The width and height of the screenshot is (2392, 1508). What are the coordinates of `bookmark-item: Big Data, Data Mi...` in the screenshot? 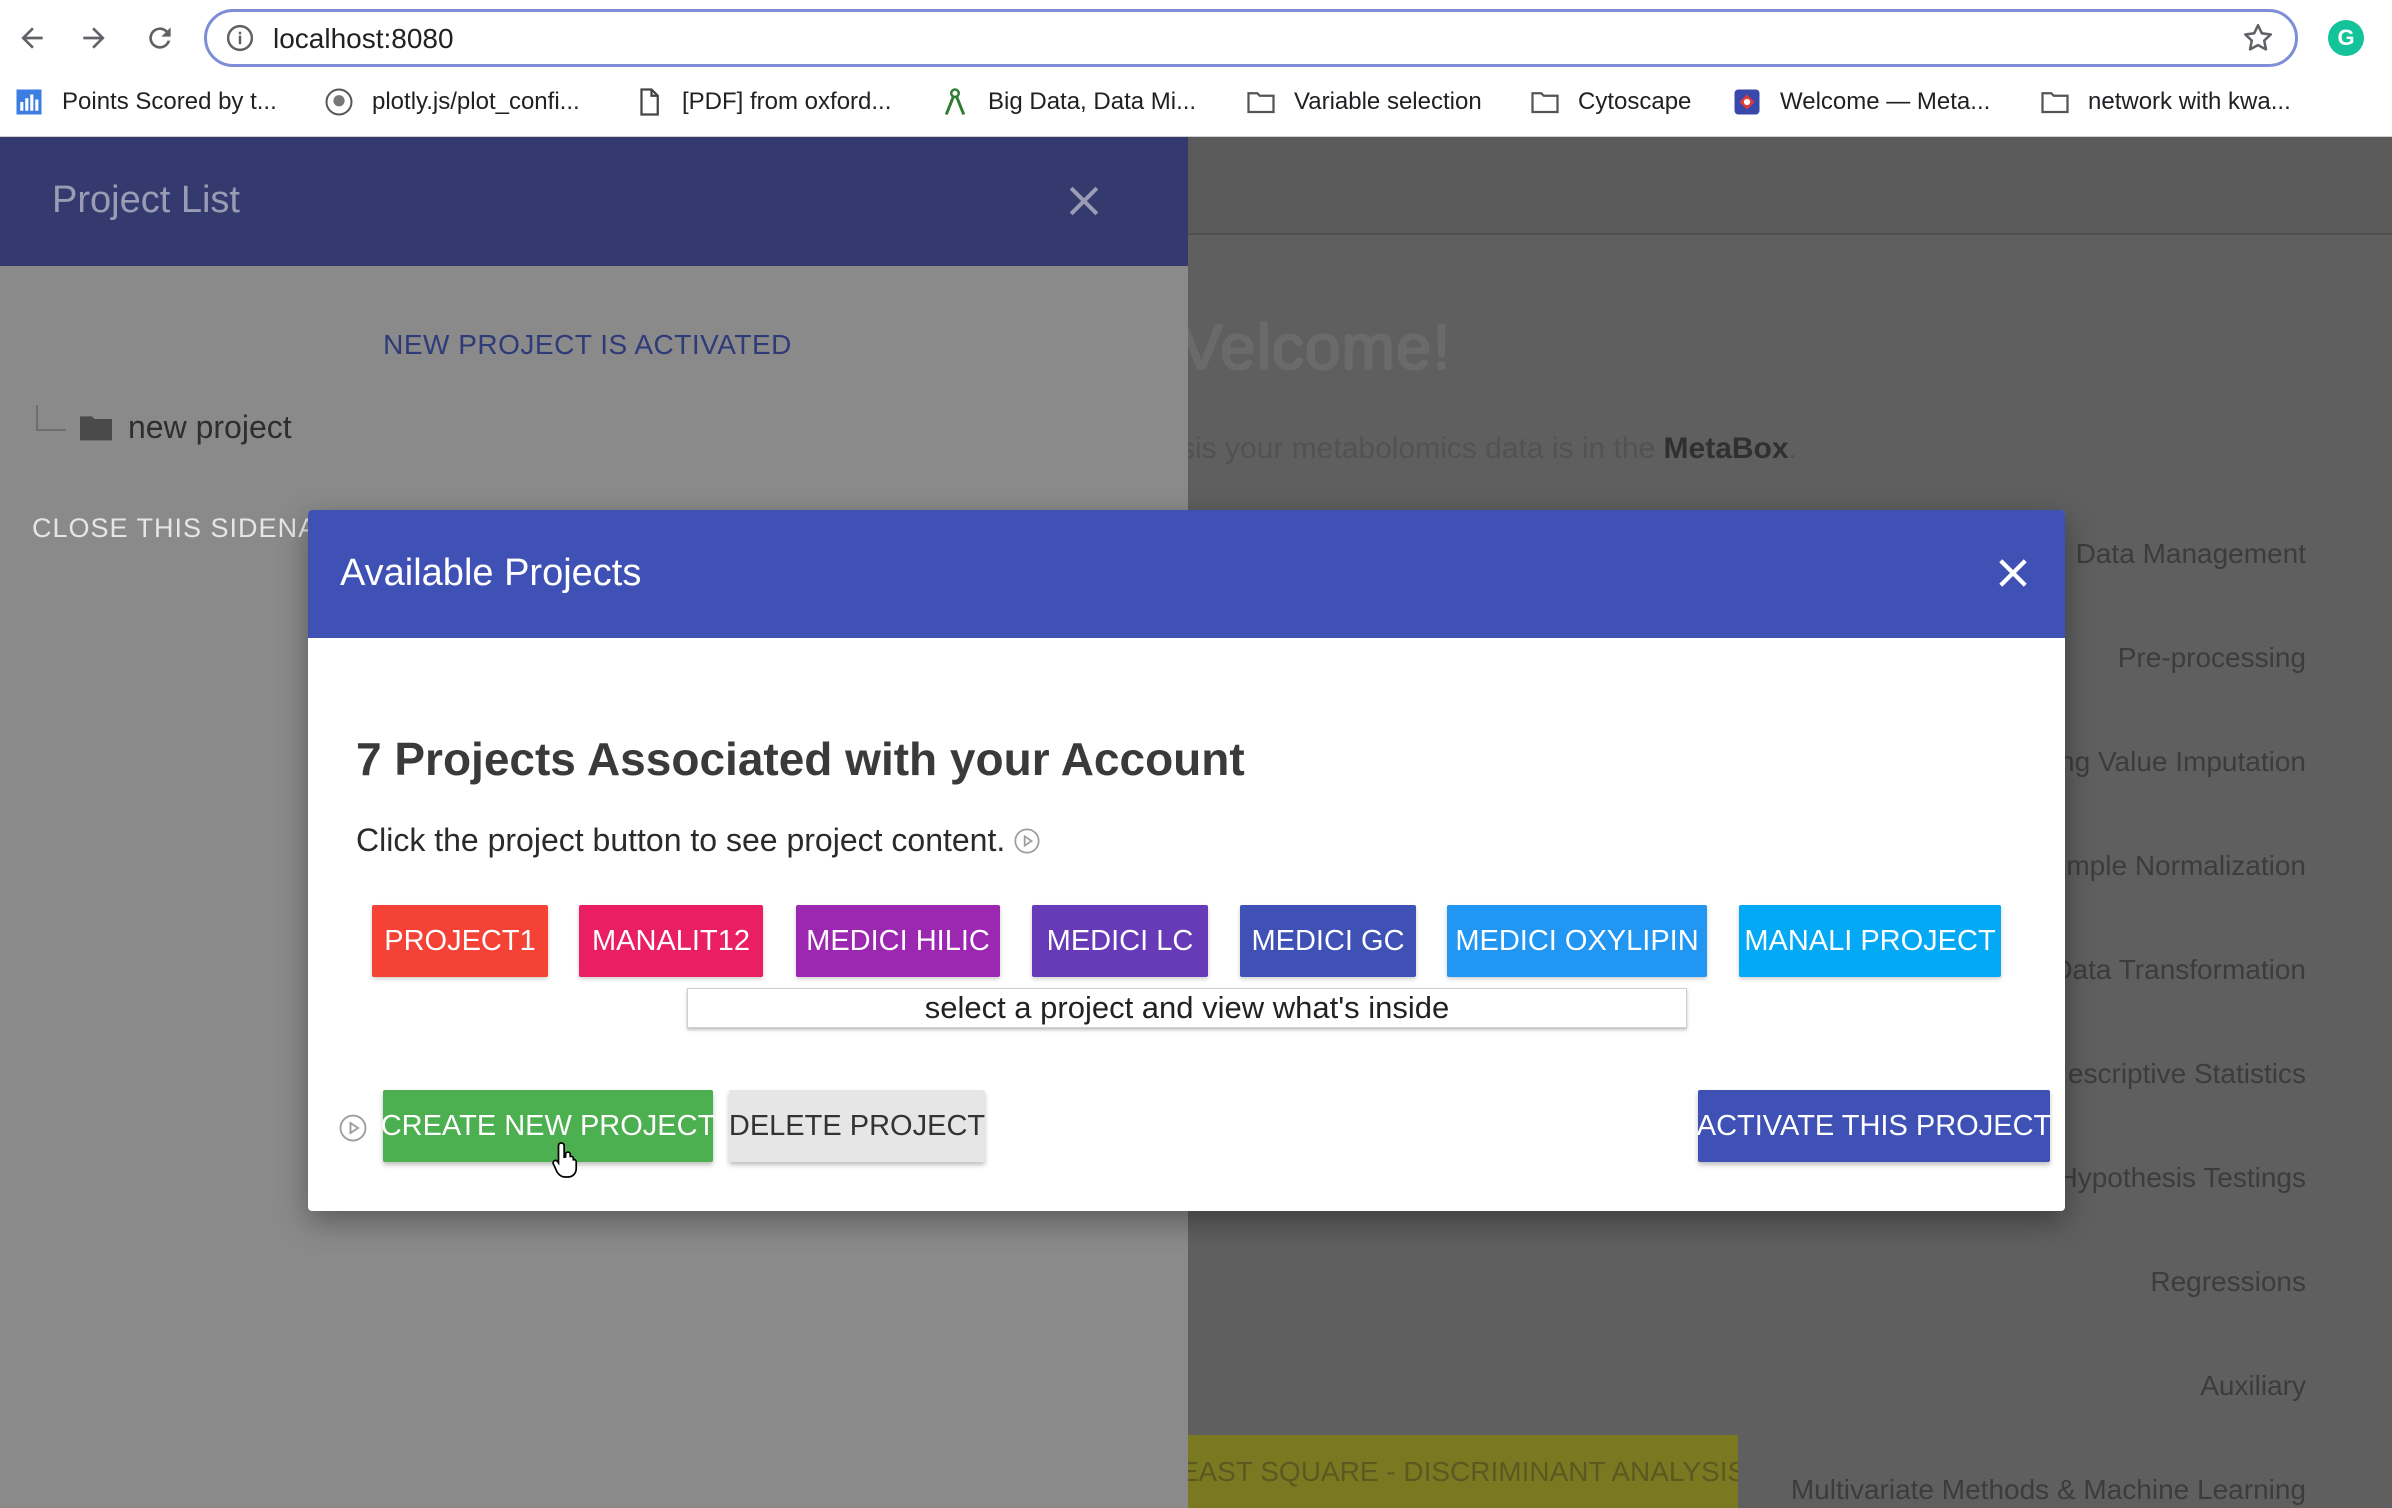 It's located at (1068, 102).